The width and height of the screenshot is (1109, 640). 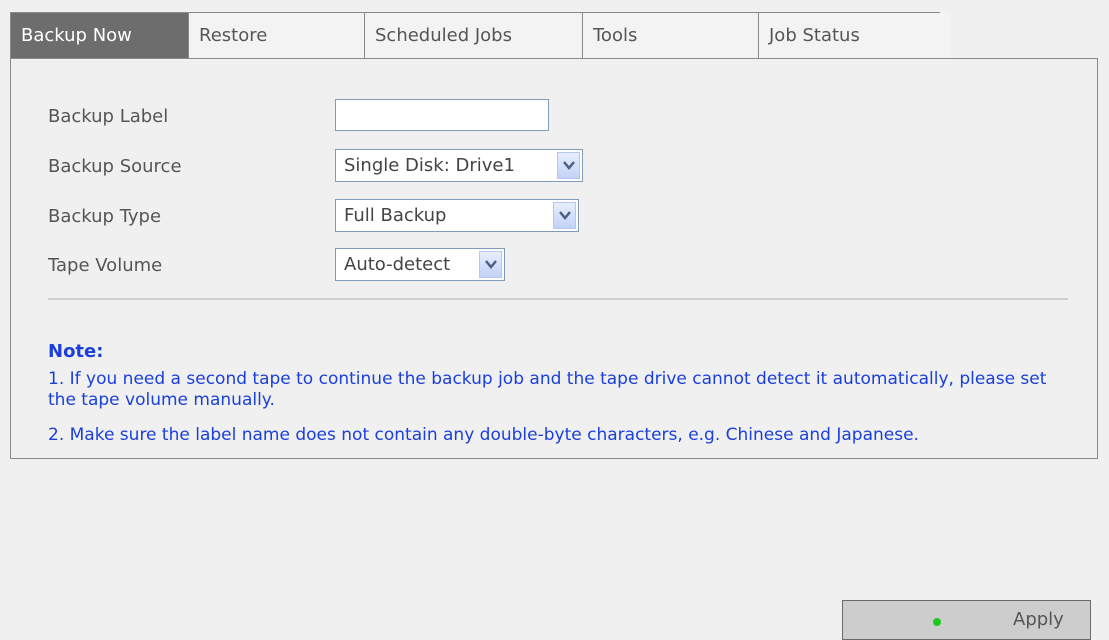 What do you see at coordinates (849, 35) in the screenshot?
I see `tab-job-status: Job Status` at bounding box center [849, 35].